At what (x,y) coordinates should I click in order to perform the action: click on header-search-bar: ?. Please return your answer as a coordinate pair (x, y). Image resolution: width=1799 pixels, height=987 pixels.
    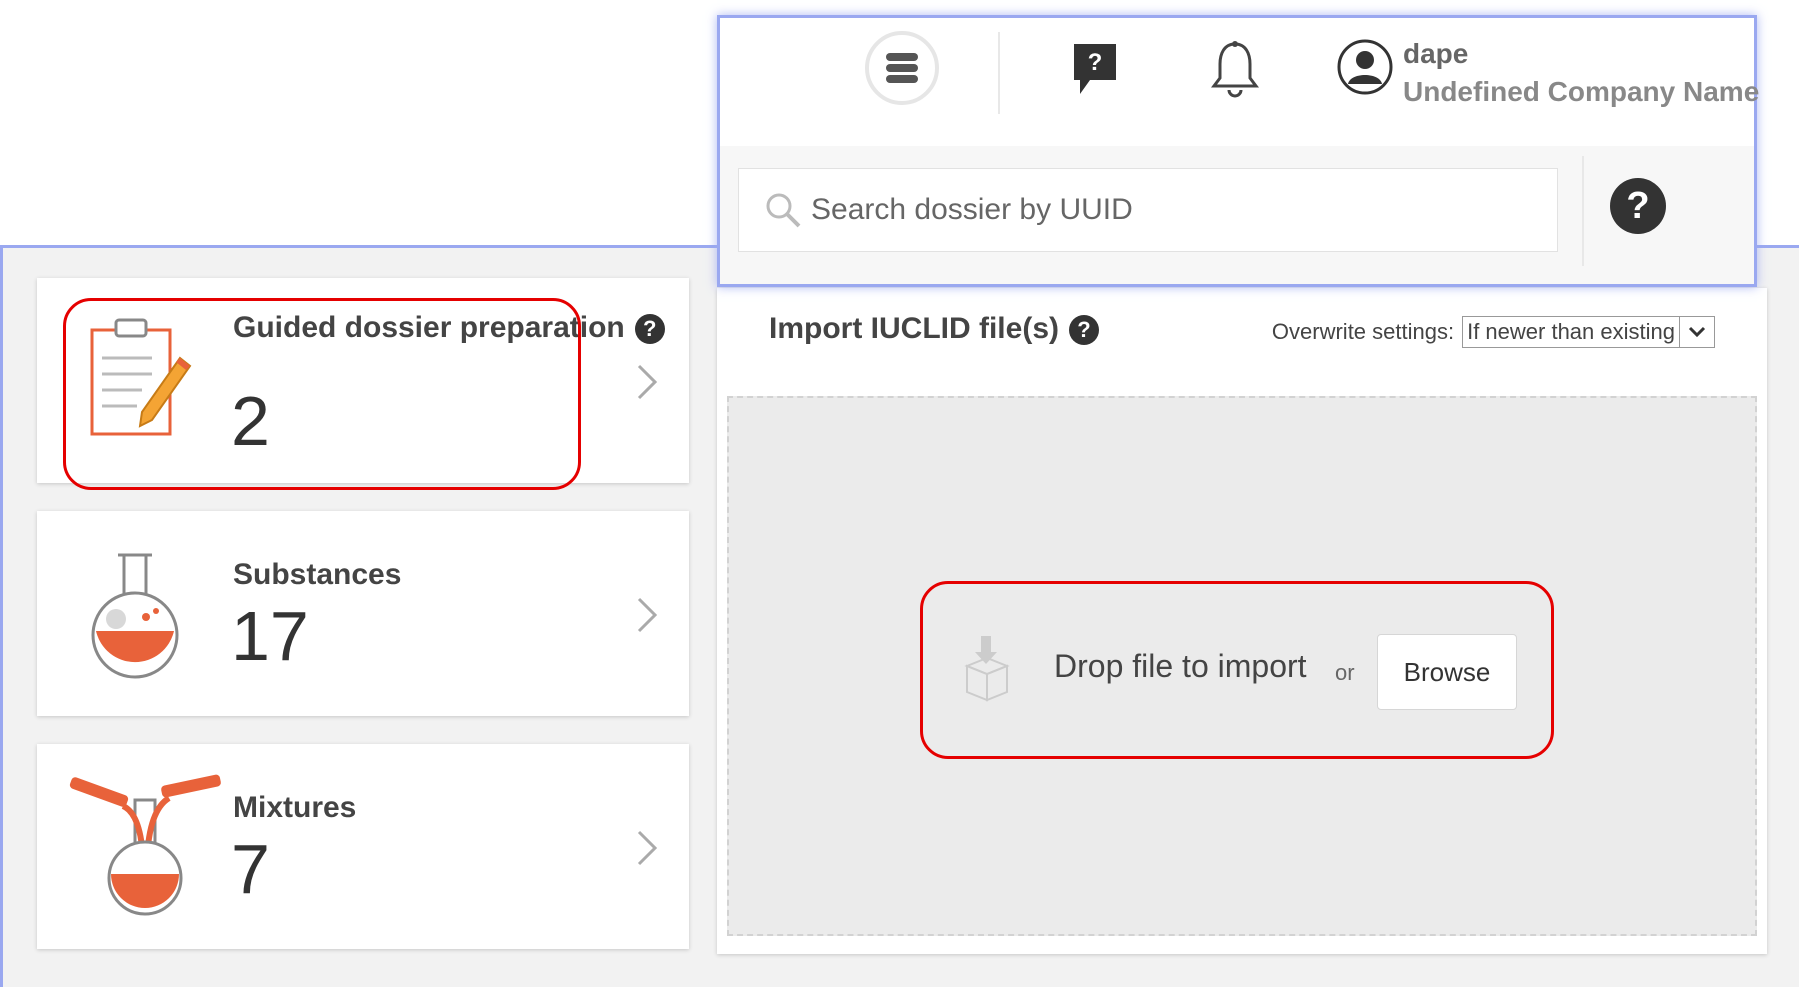
    Looking at the image, I should click on (1237, 215).